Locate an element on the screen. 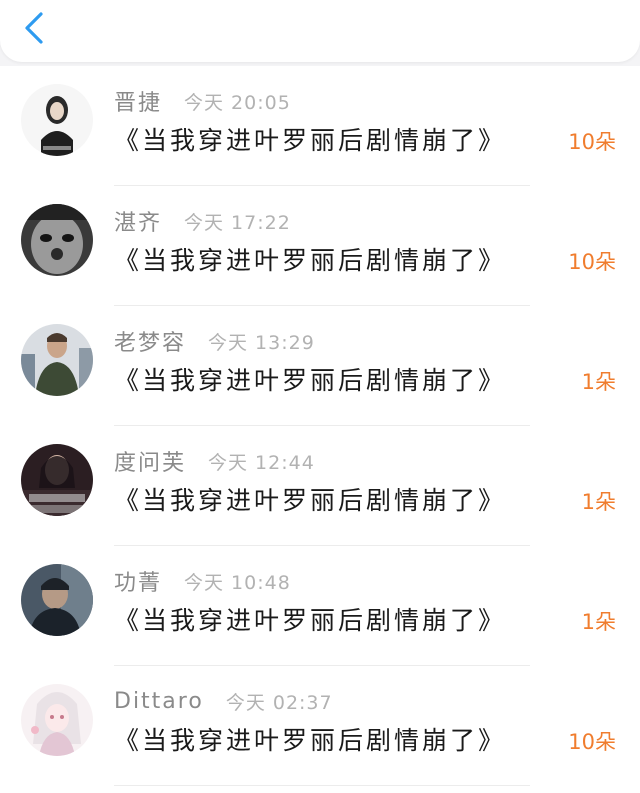 The height and width of the screenshot is (793, 640). sender-name: 功菁 is located at coordinates (138, 583).